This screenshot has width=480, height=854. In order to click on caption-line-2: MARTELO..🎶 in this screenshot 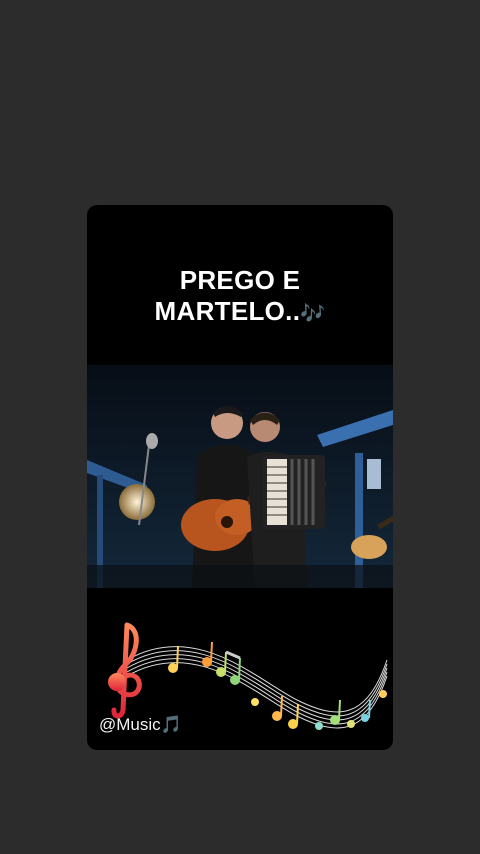, I will do `click(240, 313)`.